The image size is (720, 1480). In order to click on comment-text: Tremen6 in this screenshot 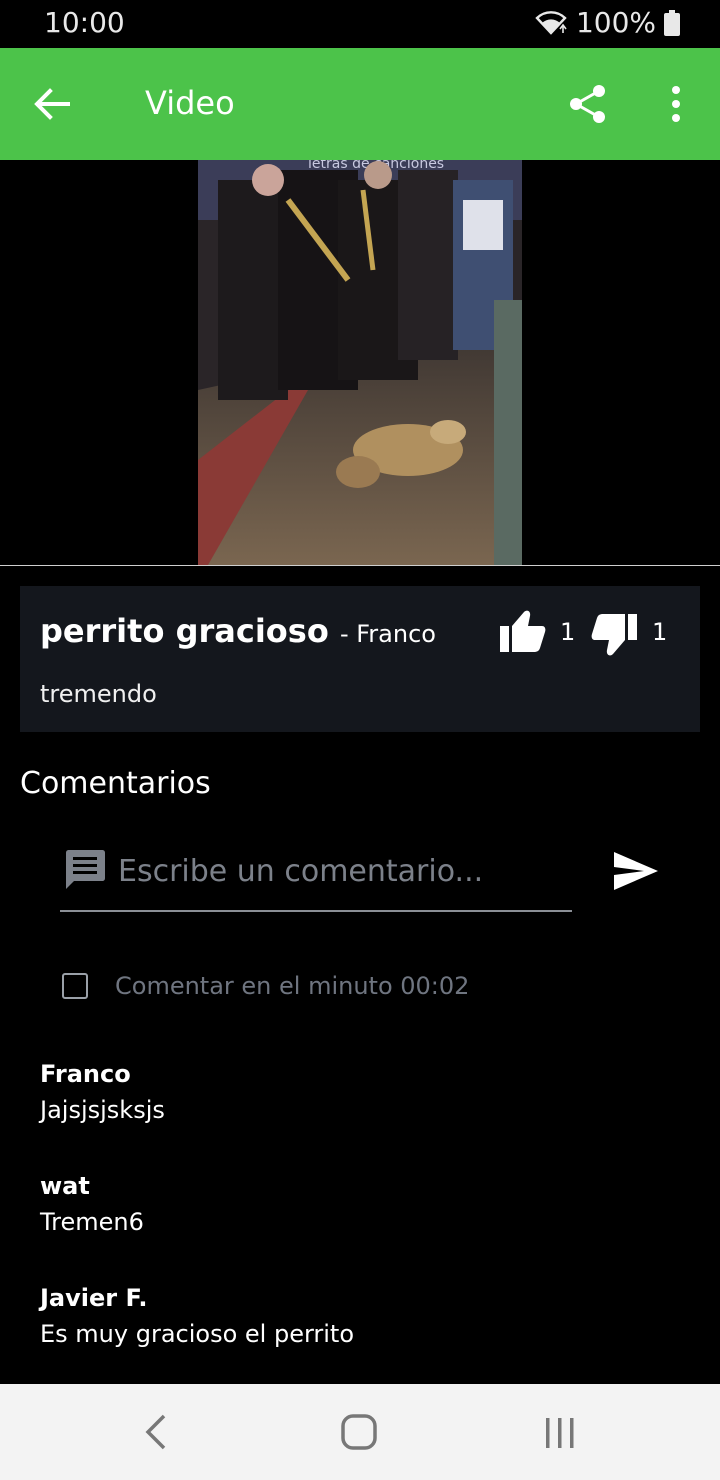, I will do `click(92, 1222)`.